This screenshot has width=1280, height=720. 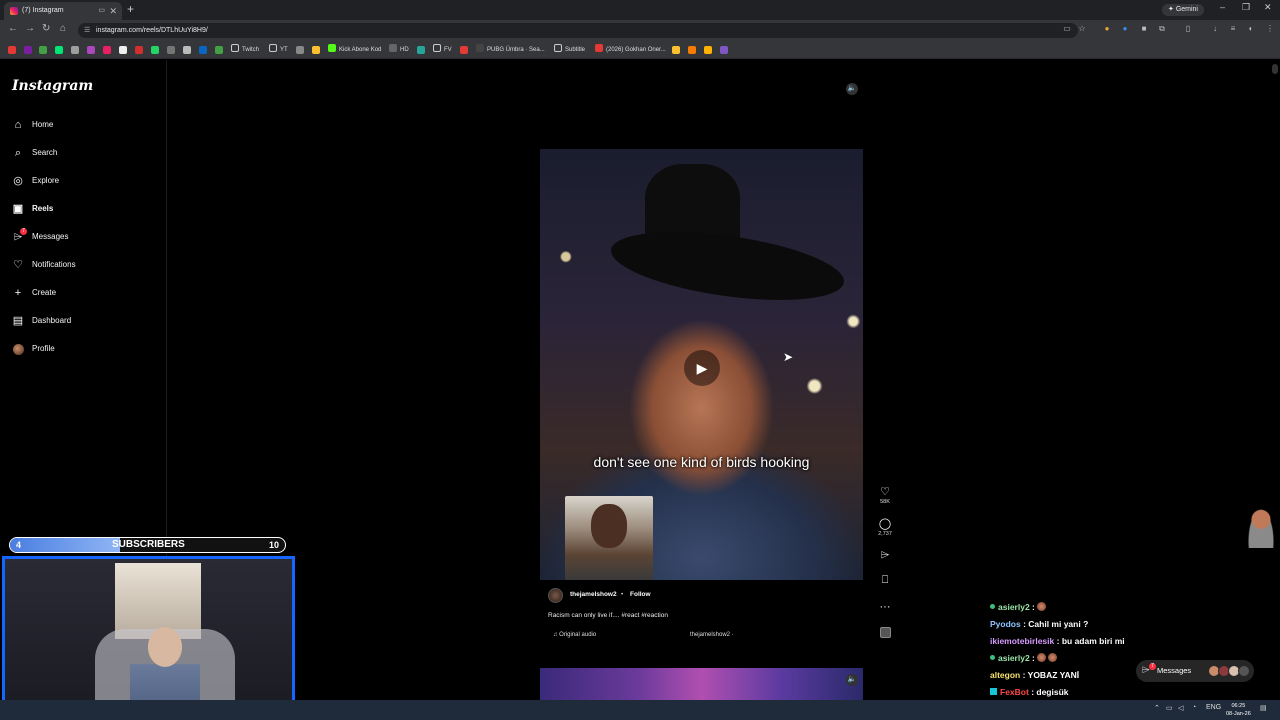 What do you see at coordinates (640, 594) in the screenshot?
I see `follow-button: Follow` at bounding box center [640, 594].